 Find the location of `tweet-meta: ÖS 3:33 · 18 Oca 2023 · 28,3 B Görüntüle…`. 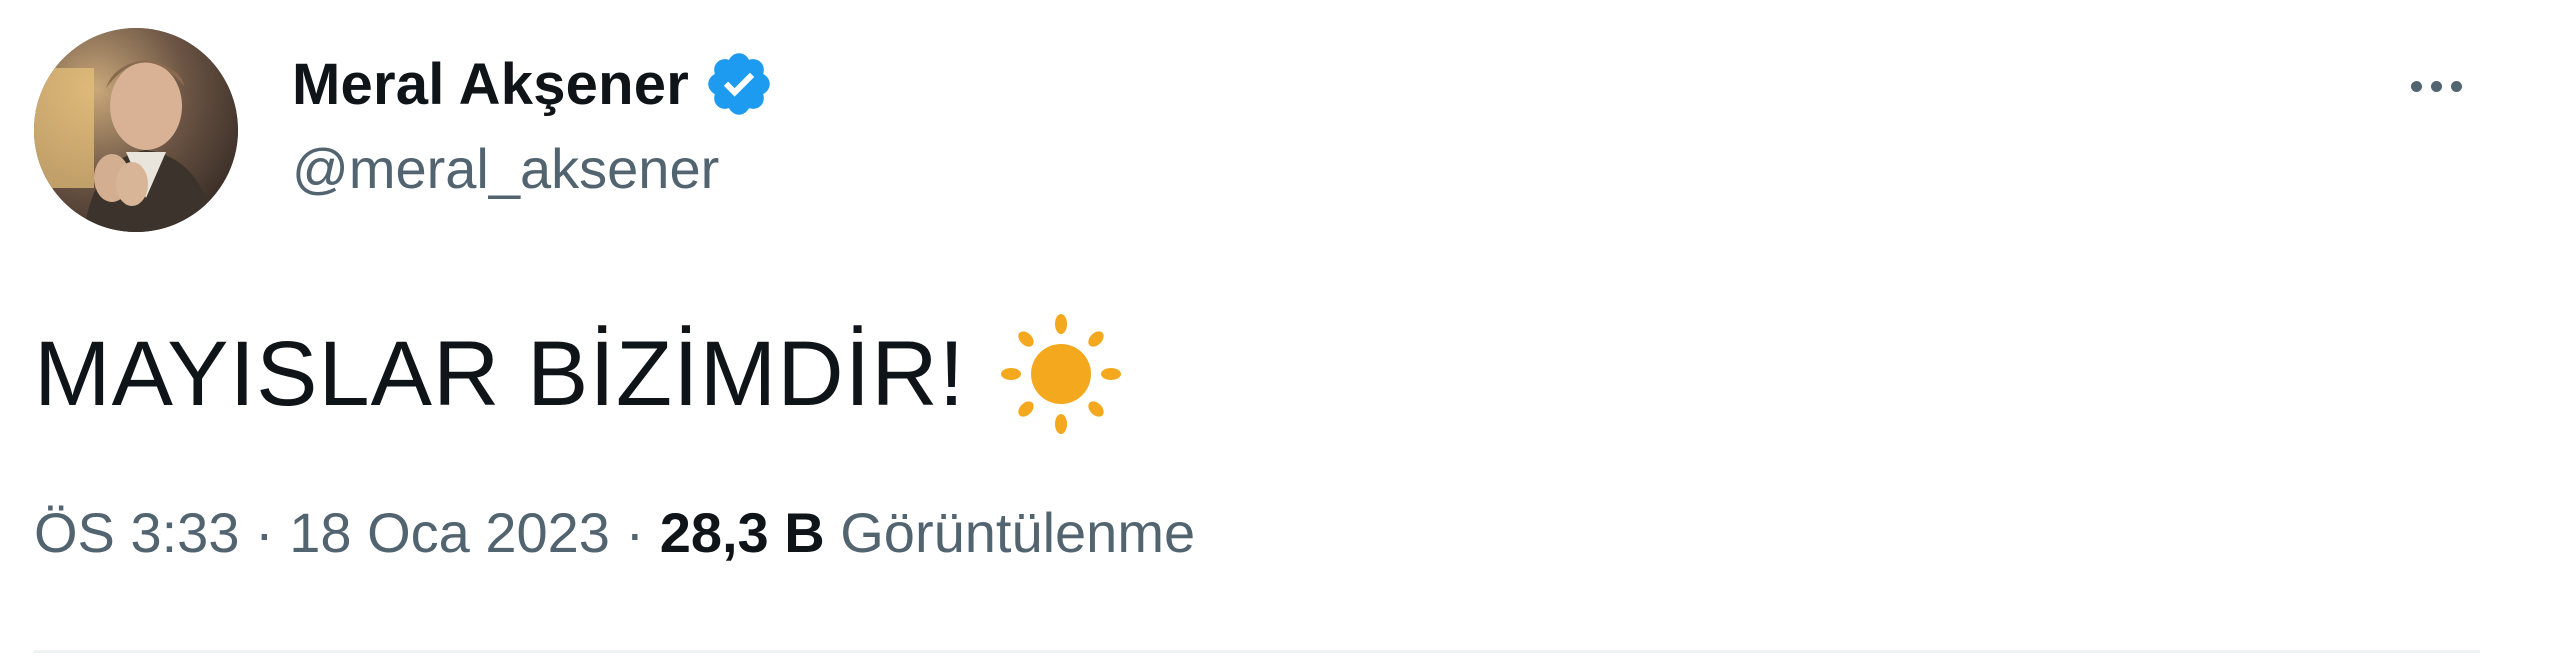

tweet-meta: ÖS 3:33 · 18 Oca 2023 · 28,3 B Görüntüle… is located at coordinates (614, 532).